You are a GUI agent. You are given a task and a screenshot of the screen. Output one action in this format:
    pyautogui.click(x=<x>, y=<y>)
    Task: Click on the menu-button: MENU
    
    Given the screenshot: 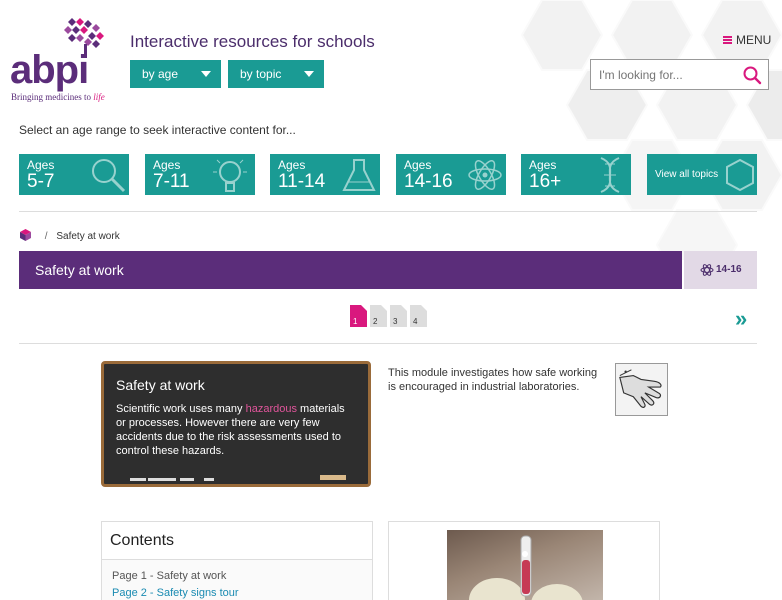 What is the action you would take?
    pyautogui.click(x=747, y=40)
    